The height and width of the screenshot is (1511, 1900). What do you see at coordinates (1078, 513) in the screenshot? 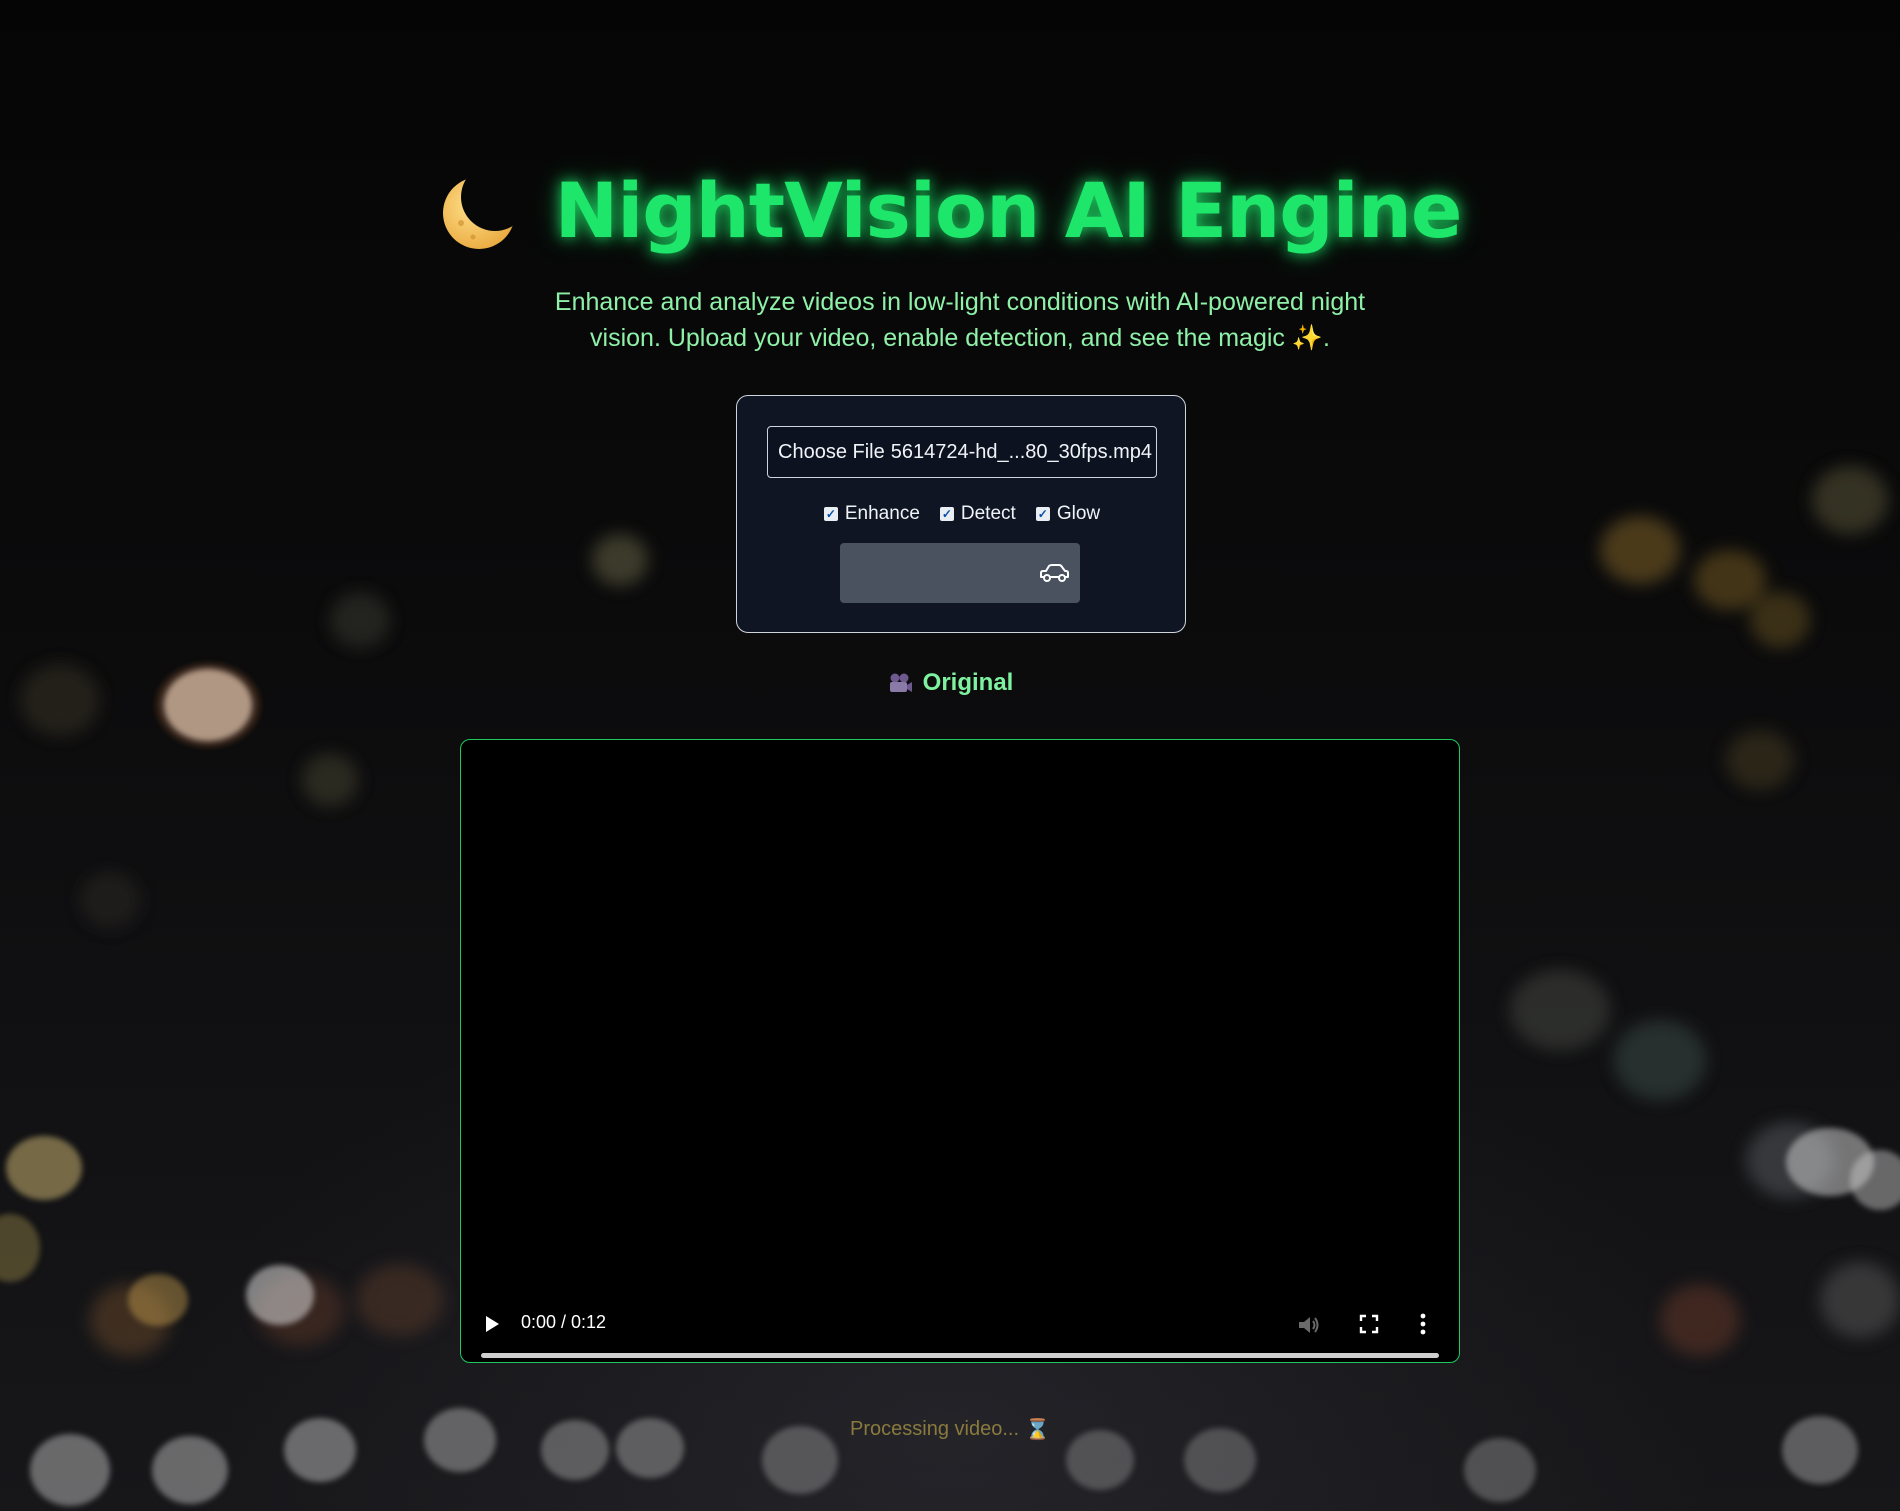
I see `glow-label: Glow` at bounding box center [1078, 513].